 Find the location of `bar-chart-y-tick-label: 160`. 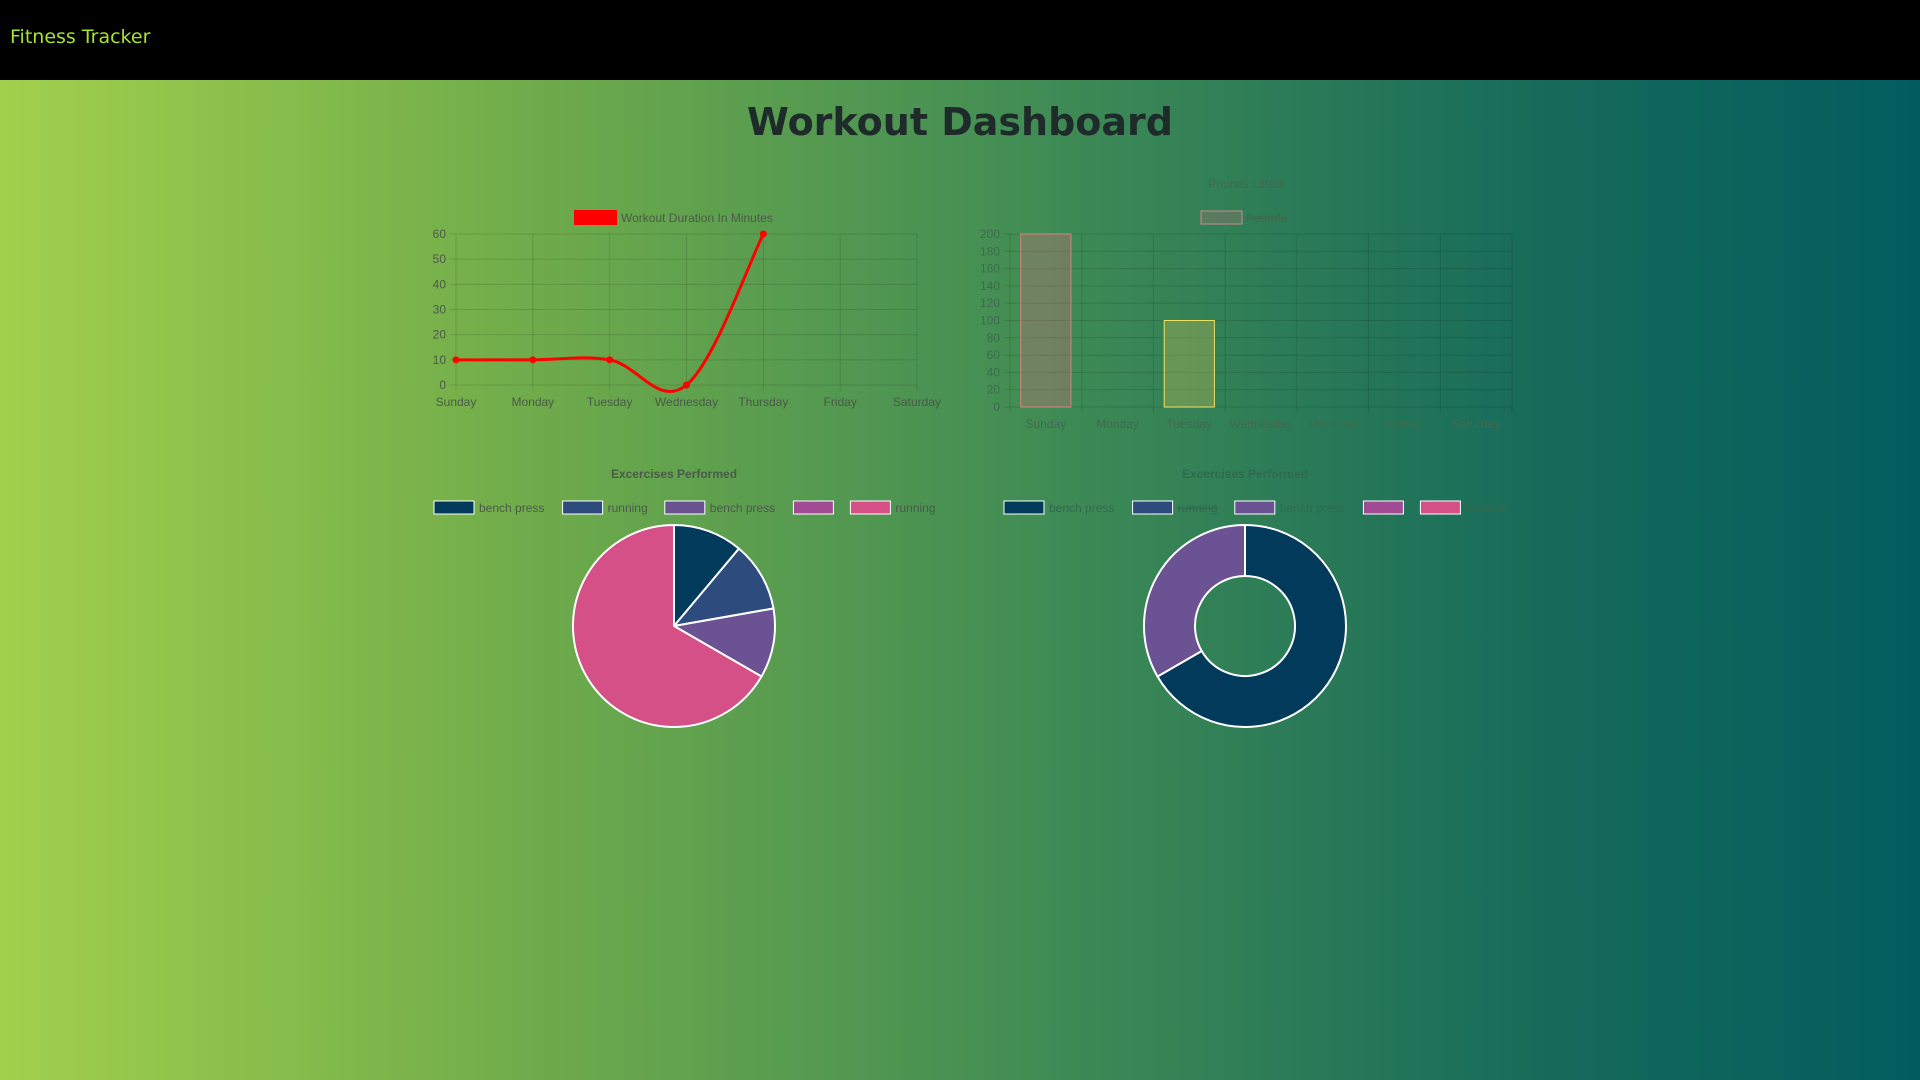

bar-chart-y-tick-label: 160 is located at coordinates (990, 269).